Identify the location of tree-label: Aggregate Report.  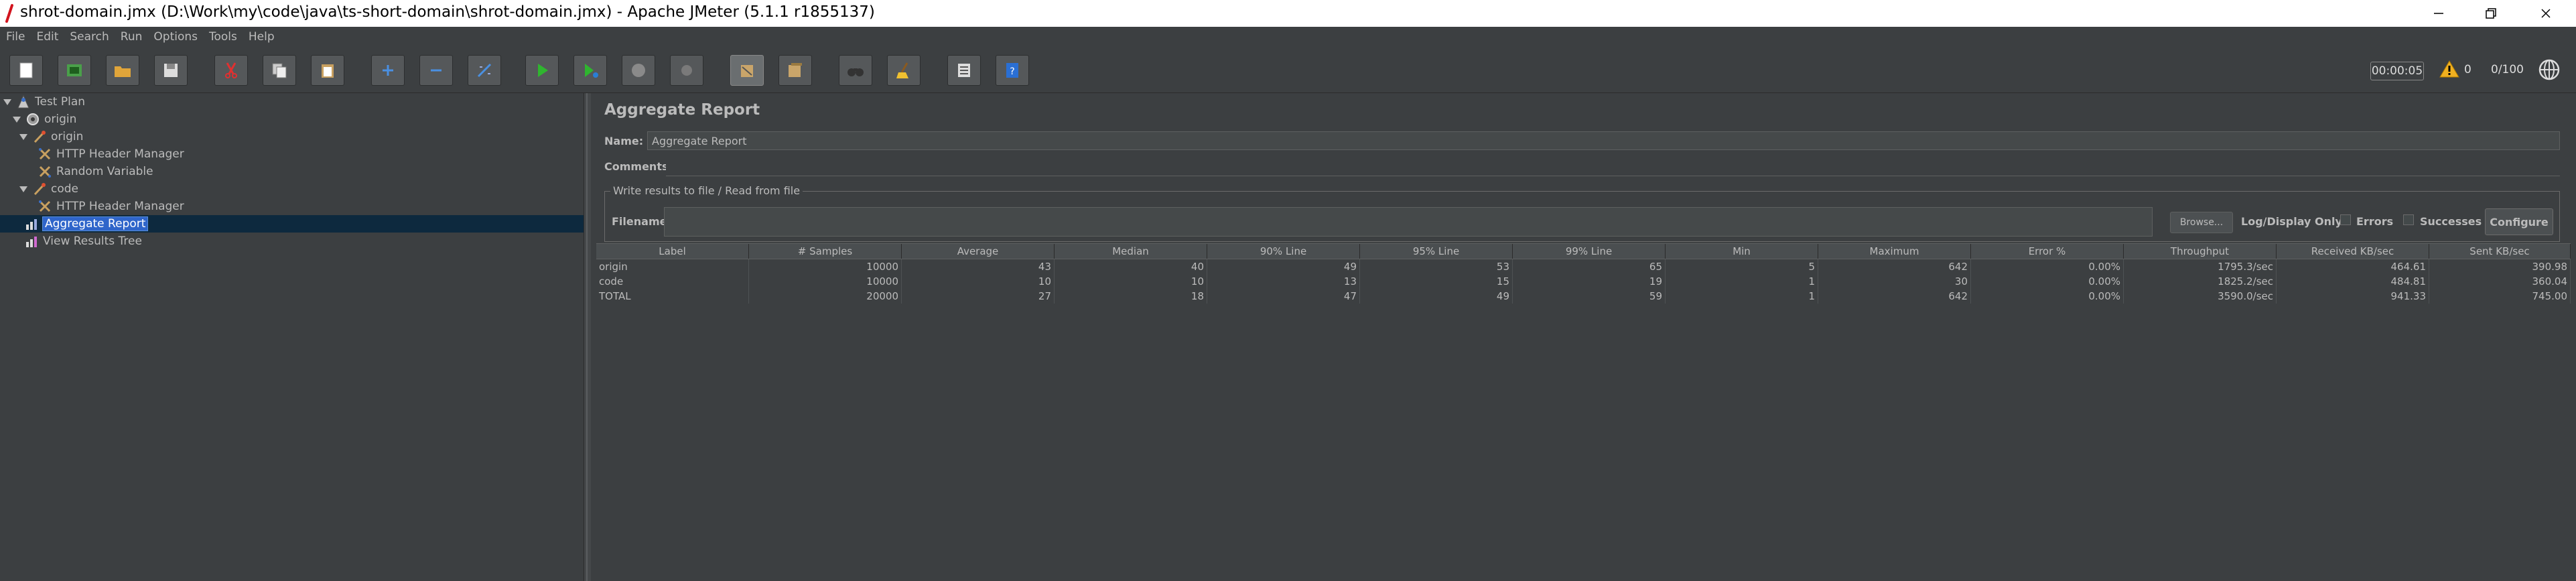
(96, 223).